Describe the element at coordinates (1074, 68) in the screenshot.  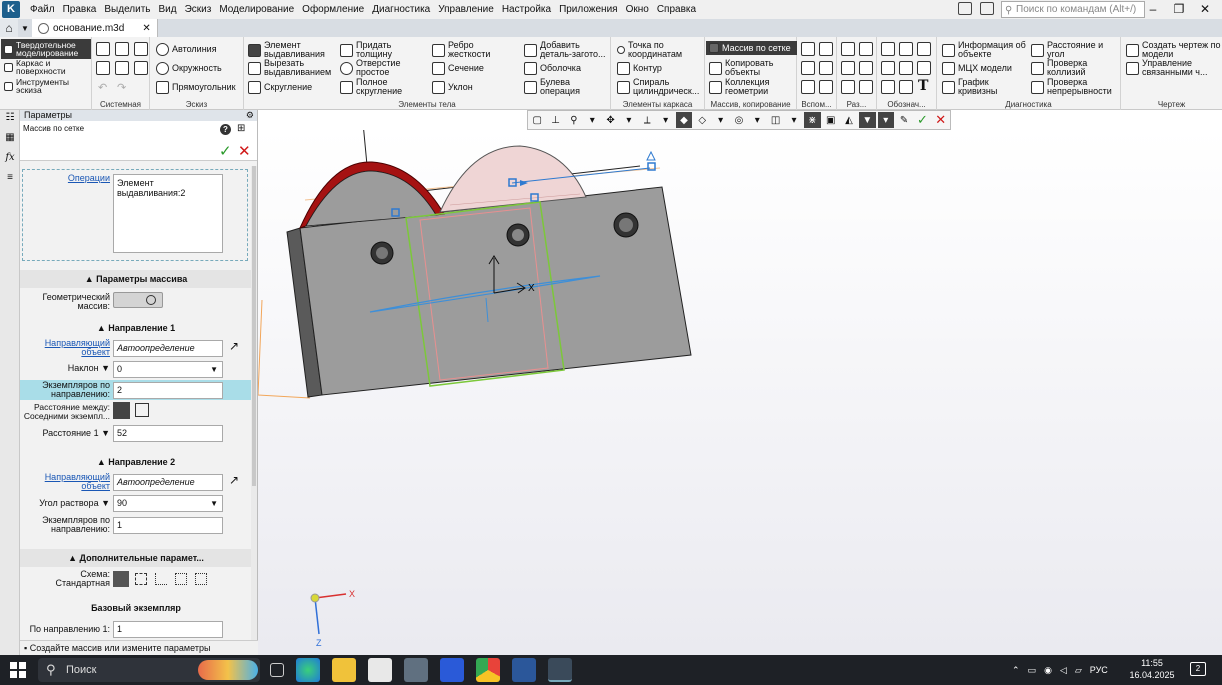
I see `collision-check-button: Проверка коллизий` at that location.